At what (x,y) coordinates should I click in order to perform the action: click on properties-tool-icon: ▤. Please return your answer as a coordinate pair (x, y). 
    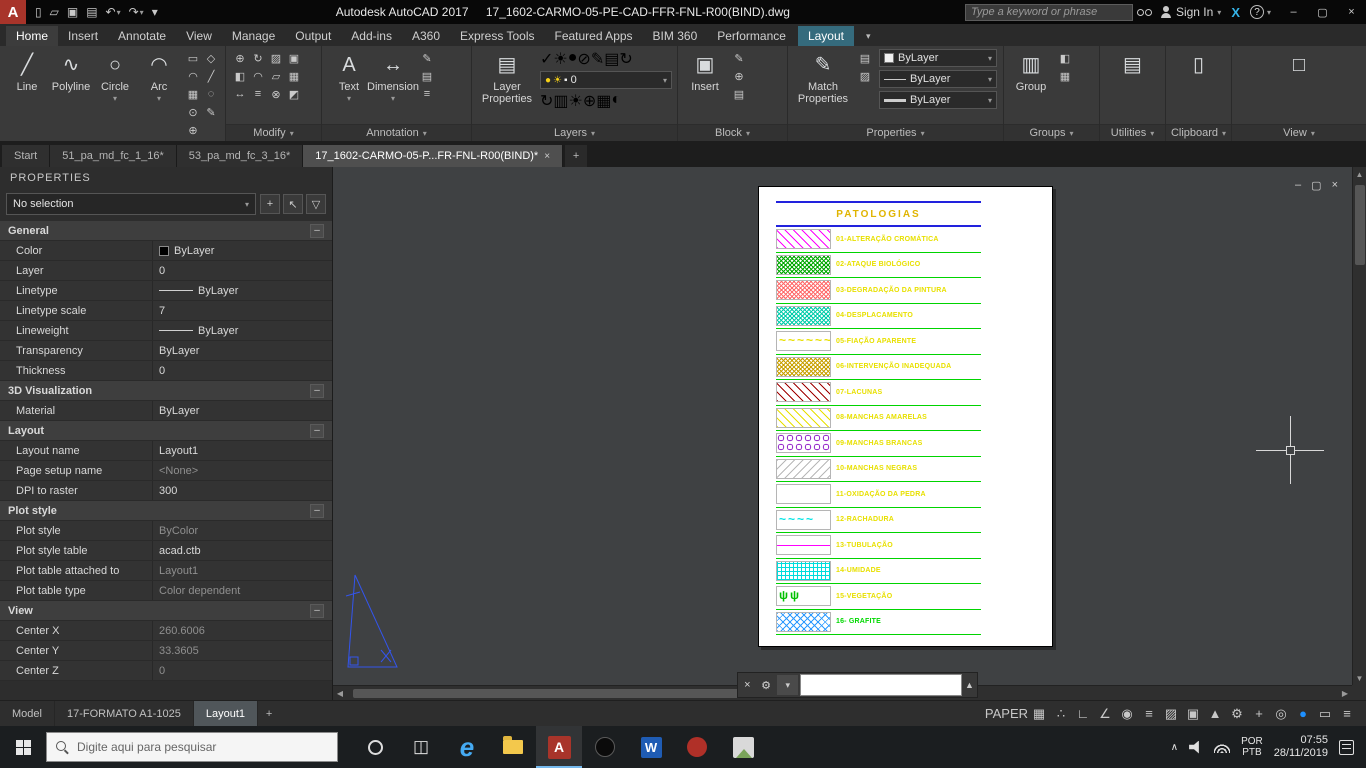
    Looking at the image, I should click on (865, 58).